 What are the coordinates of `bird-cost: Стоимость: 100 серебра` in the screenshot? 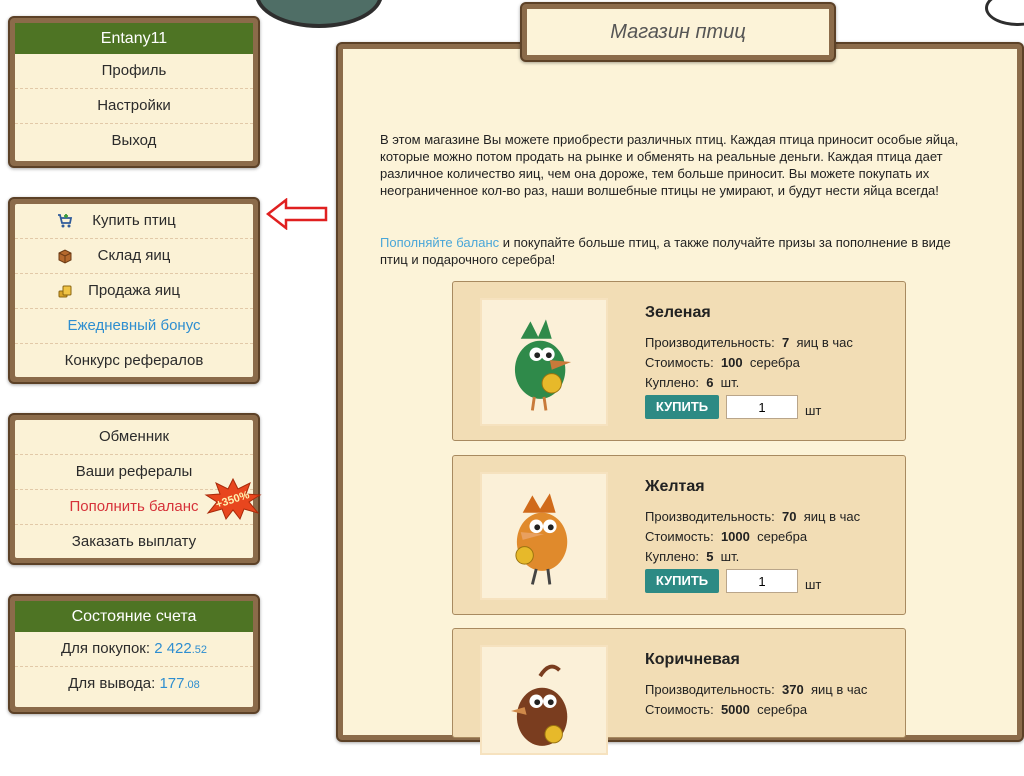 It's located at (722, 362).